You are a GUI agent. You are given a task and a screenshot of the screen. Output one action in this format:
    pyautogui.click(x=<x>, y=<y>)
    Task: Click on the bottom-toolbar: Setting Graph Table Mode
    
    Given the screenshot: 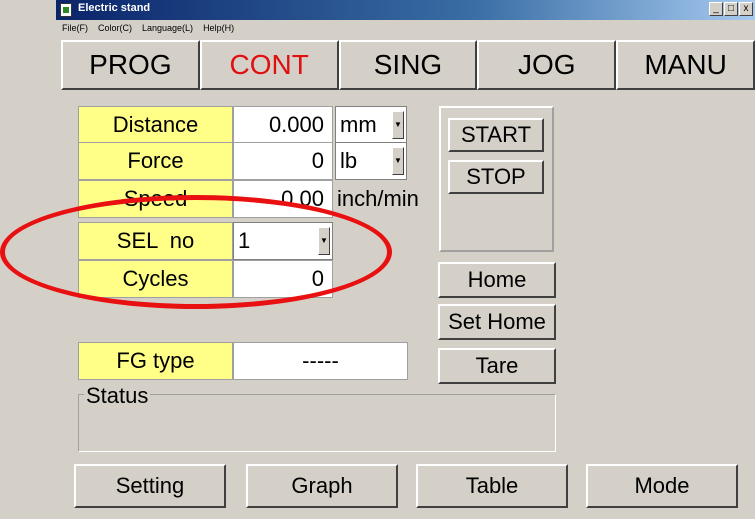 What is the action you would take?
    pyautogui.click(x=377, y=489)
    